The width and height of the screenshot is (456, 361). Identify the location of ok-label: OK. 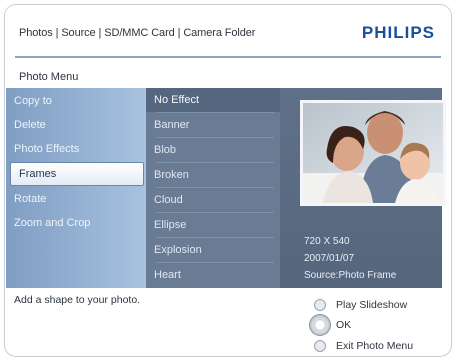
(344, 325).